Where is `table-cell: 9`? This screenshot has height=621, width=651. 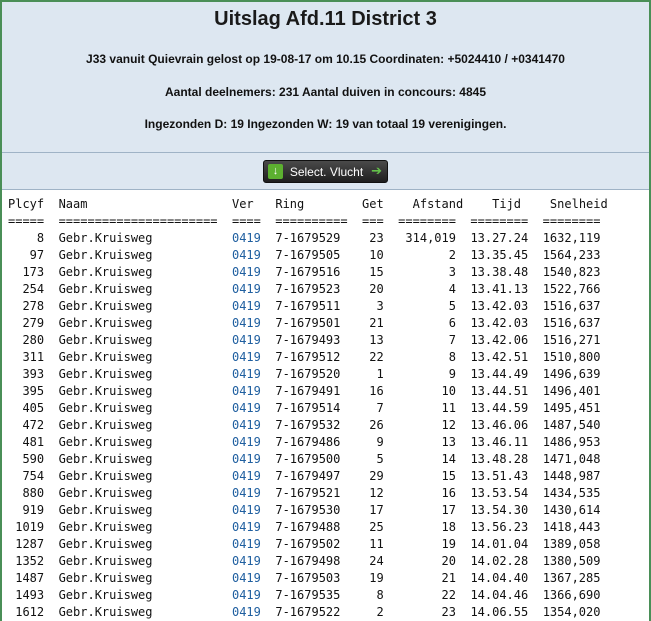 table-cell: 9 is located at coordinates (373, 442).